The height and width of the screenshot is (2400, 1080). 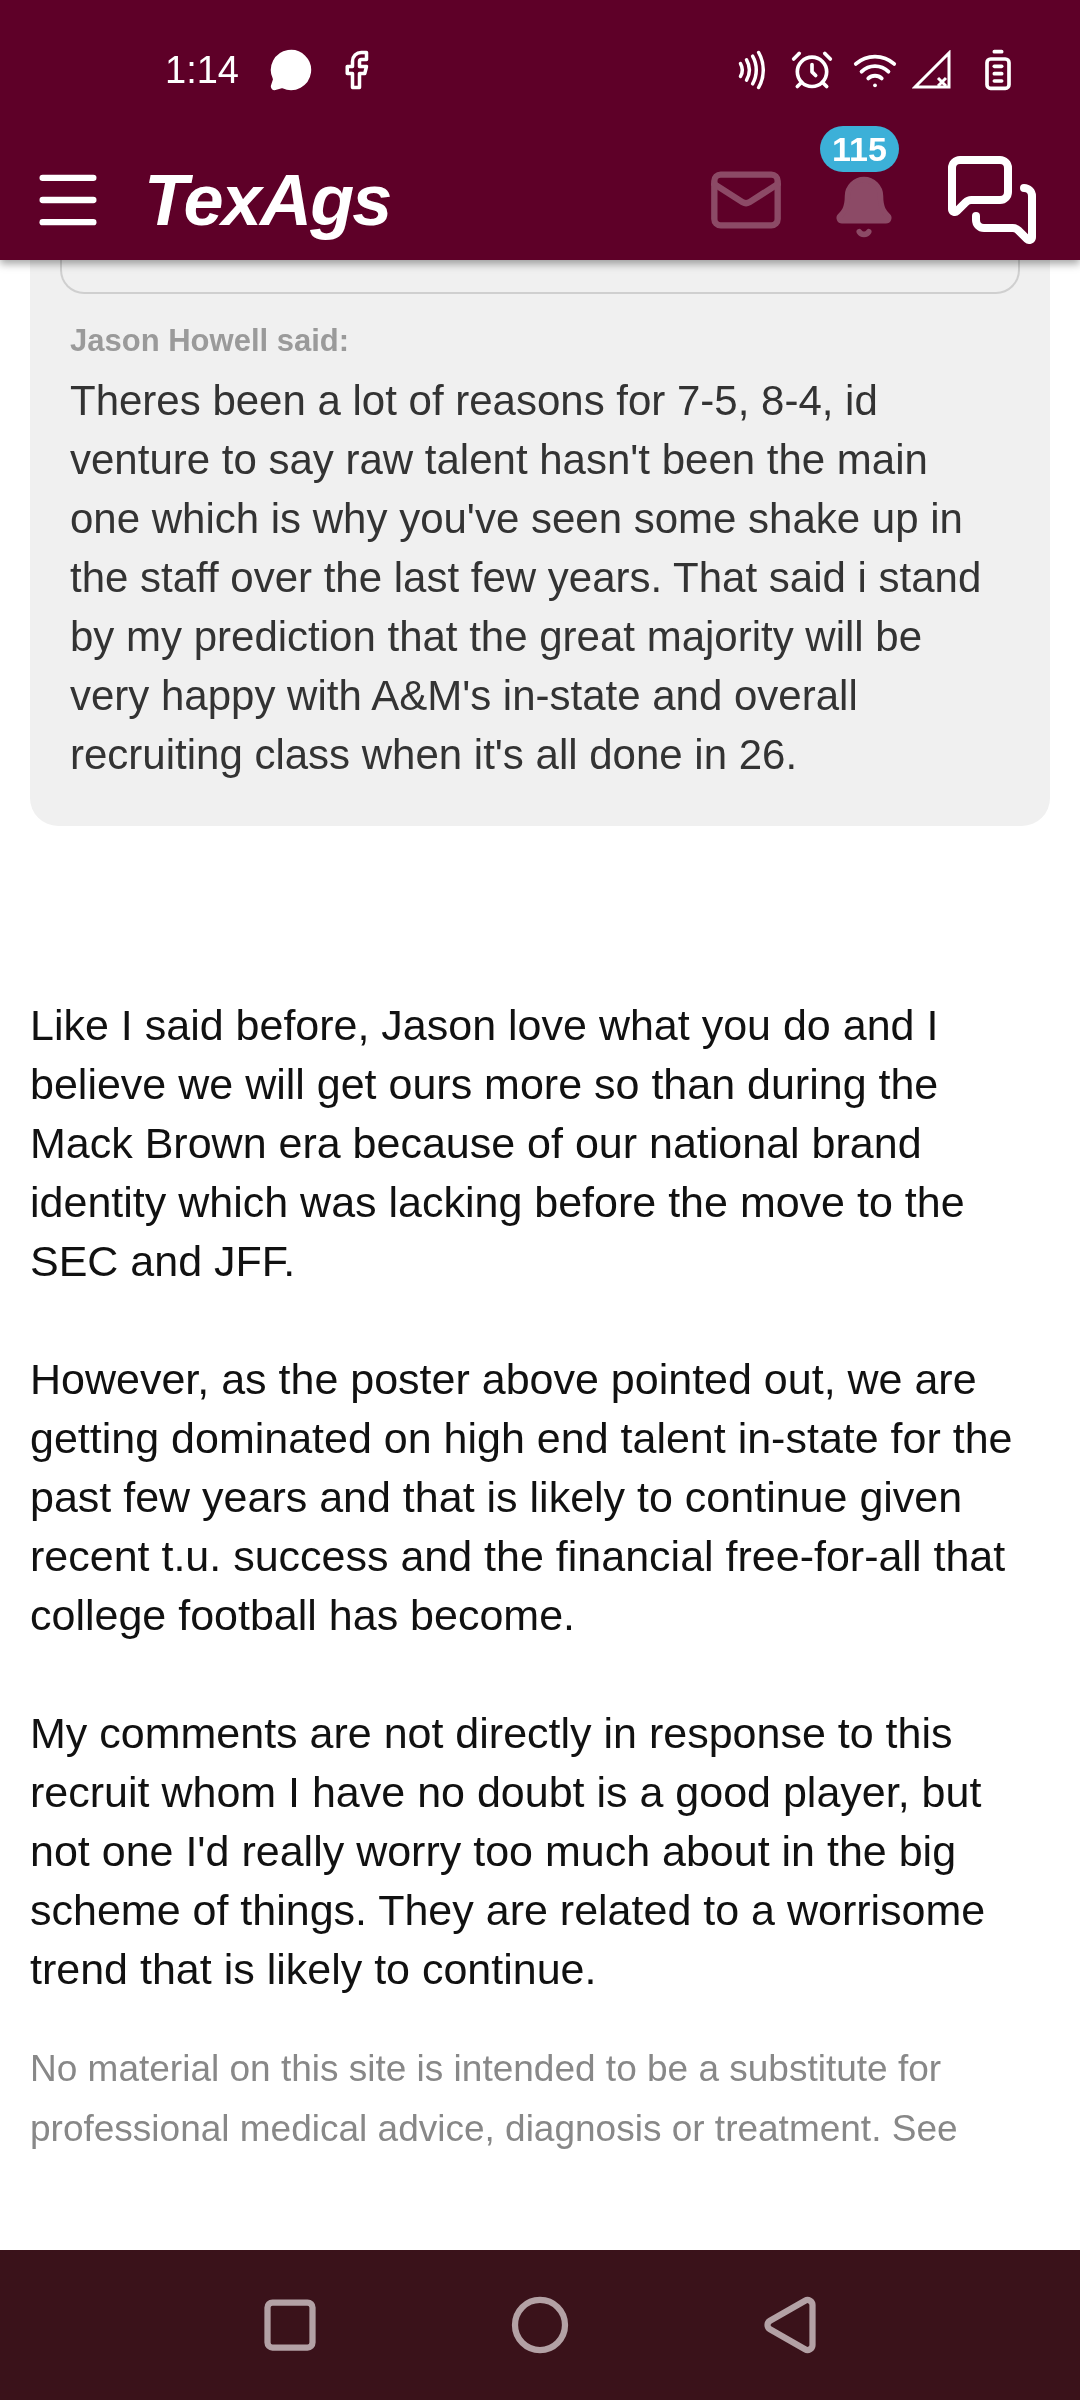 What do you see at coordinates (540, 2325) in the screenshot?
I see `home-icon` at bounding box center [540, 2325].